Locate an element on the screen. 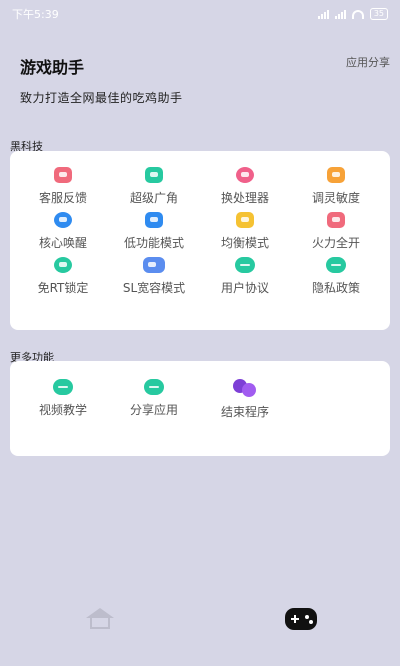 Image resolution: width=400 pixels, height=666 pixels. feature-item: 换处理器 is located at coordinates (245, 187).